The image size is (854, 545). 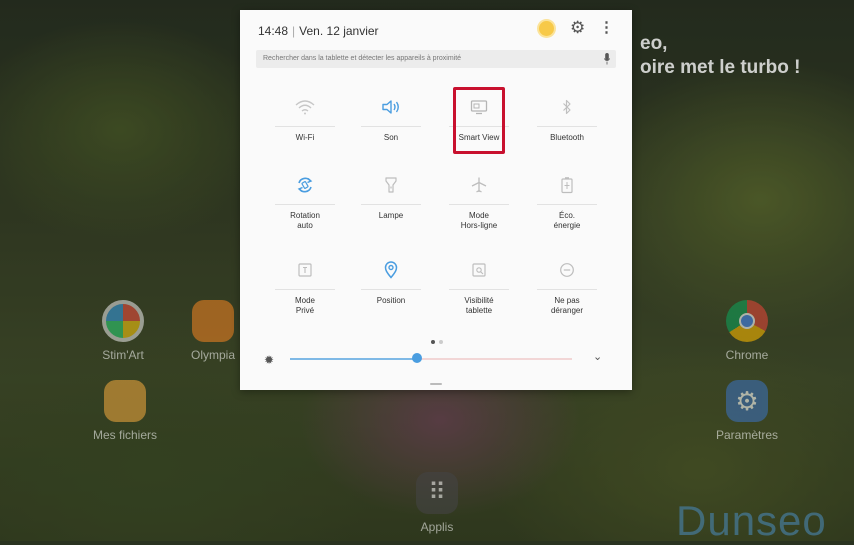 I want to click on tile-label: Rotation auto, so click(x=305, y=220).